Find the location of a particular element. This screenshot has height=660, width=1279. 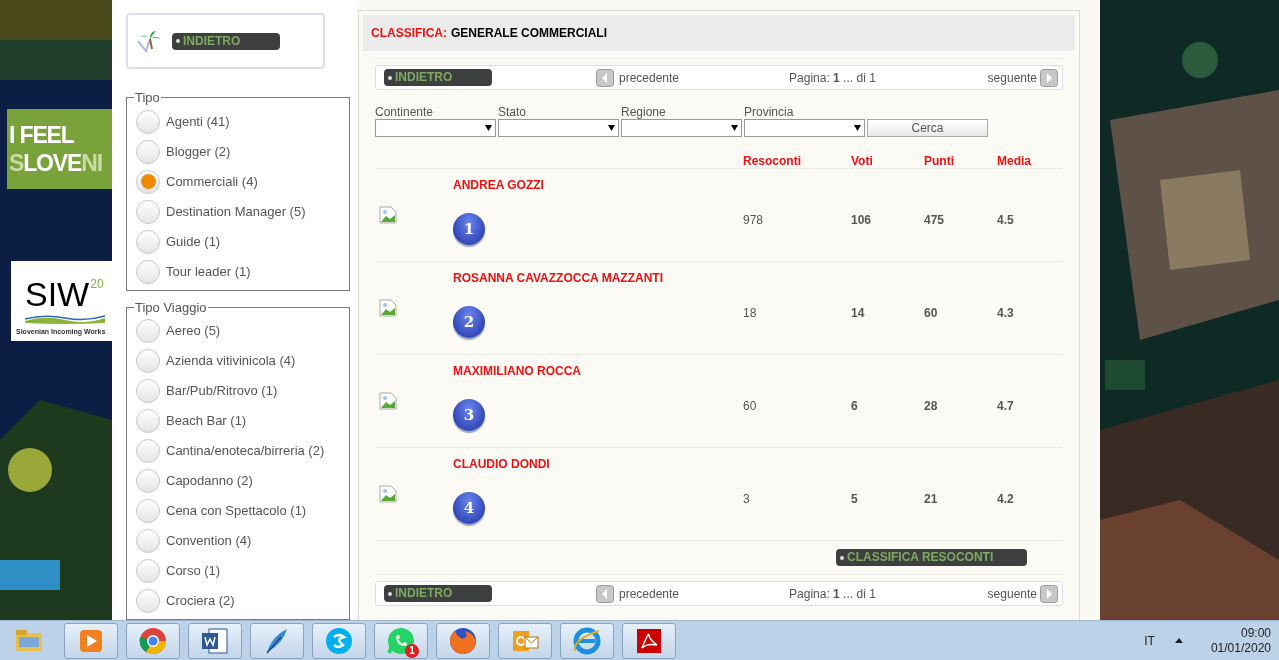

radio-option: Convention (4) is located at coordinates (241, 541).